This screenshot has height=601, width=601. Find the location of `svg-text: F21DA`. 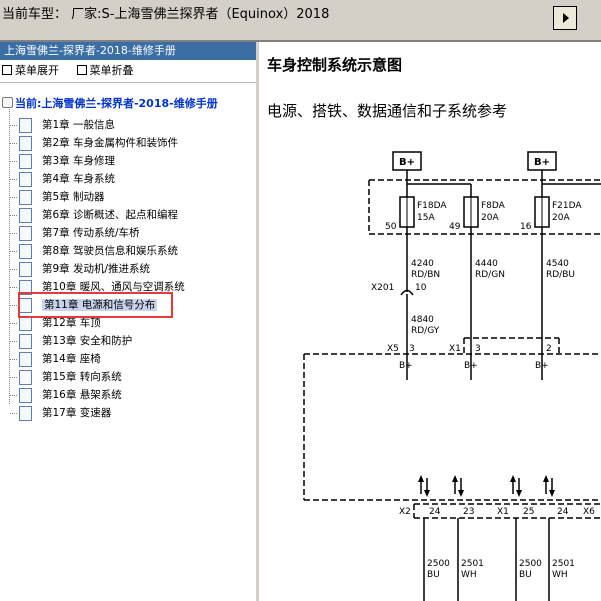

svg-text: F21DA is located at coordinates (567, 206).